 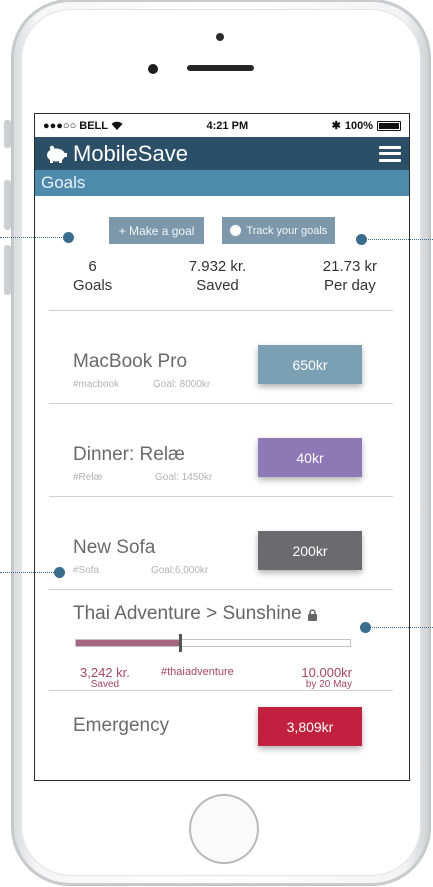 What do you see at coordinates (389, 125) in the screenshot?
I see `battery-icon` at bounding box center [389, 125].